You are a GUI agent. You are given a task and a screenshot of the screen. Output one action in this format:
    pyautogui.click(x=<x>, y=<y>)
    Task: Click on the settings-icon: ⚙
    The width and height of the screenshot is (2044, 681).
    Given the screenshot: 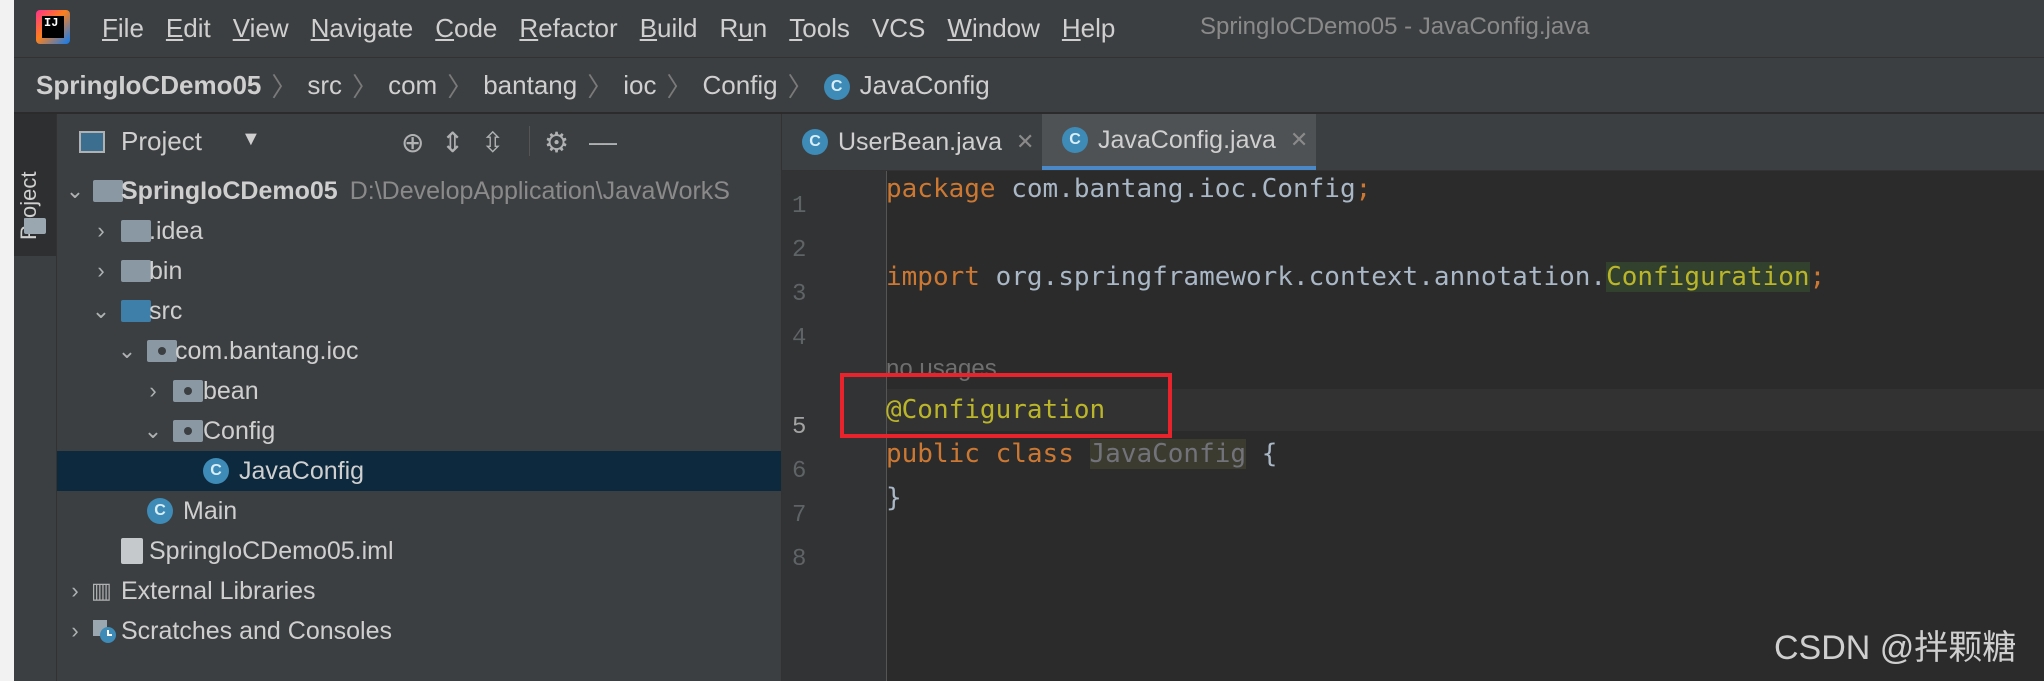 What is the action you would take?
    pyautogui.click(x=549, y=142)
    